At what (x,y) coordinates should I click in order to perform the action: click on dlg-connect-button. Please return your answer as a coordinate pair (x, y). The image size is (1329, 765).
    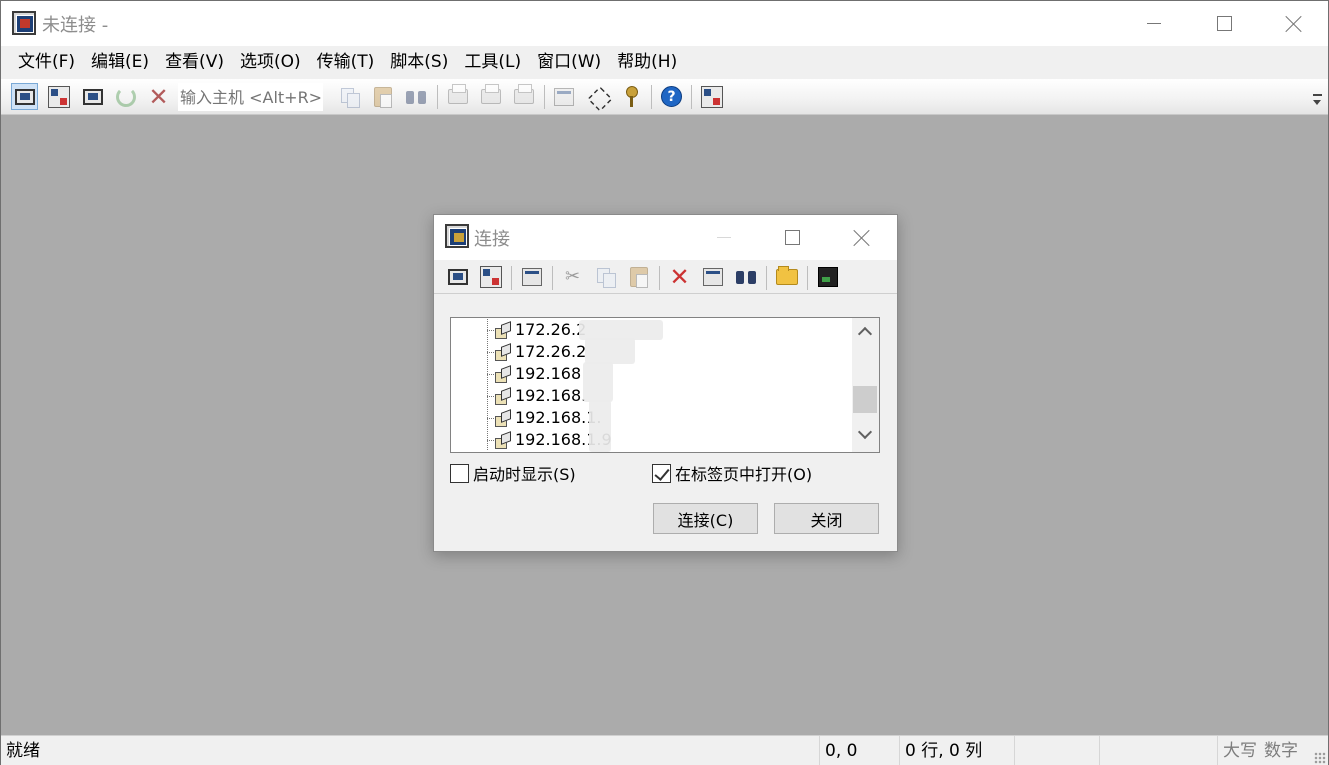
    Looking at the image, I should click on (490, 276).